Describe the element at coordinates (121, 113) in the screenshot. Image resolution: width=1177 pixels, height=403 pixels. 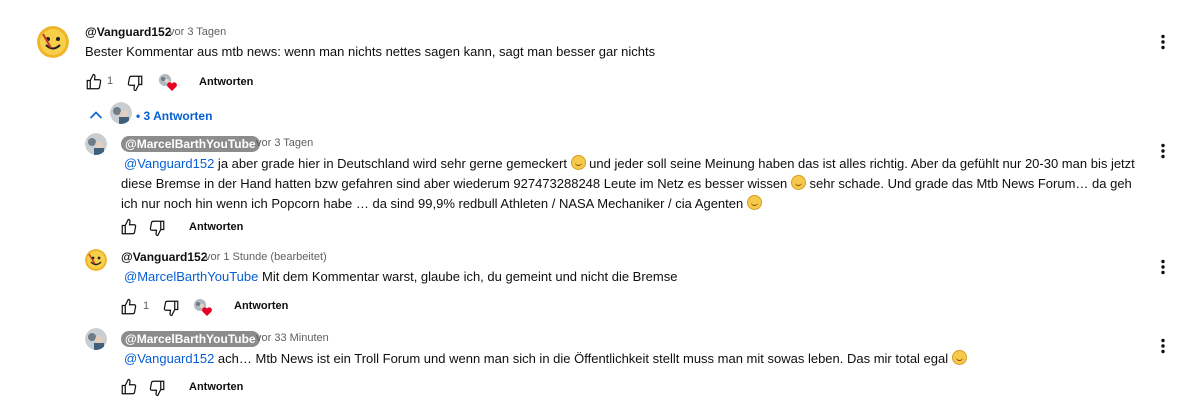
I see `avatar-marcel-small` at that location.